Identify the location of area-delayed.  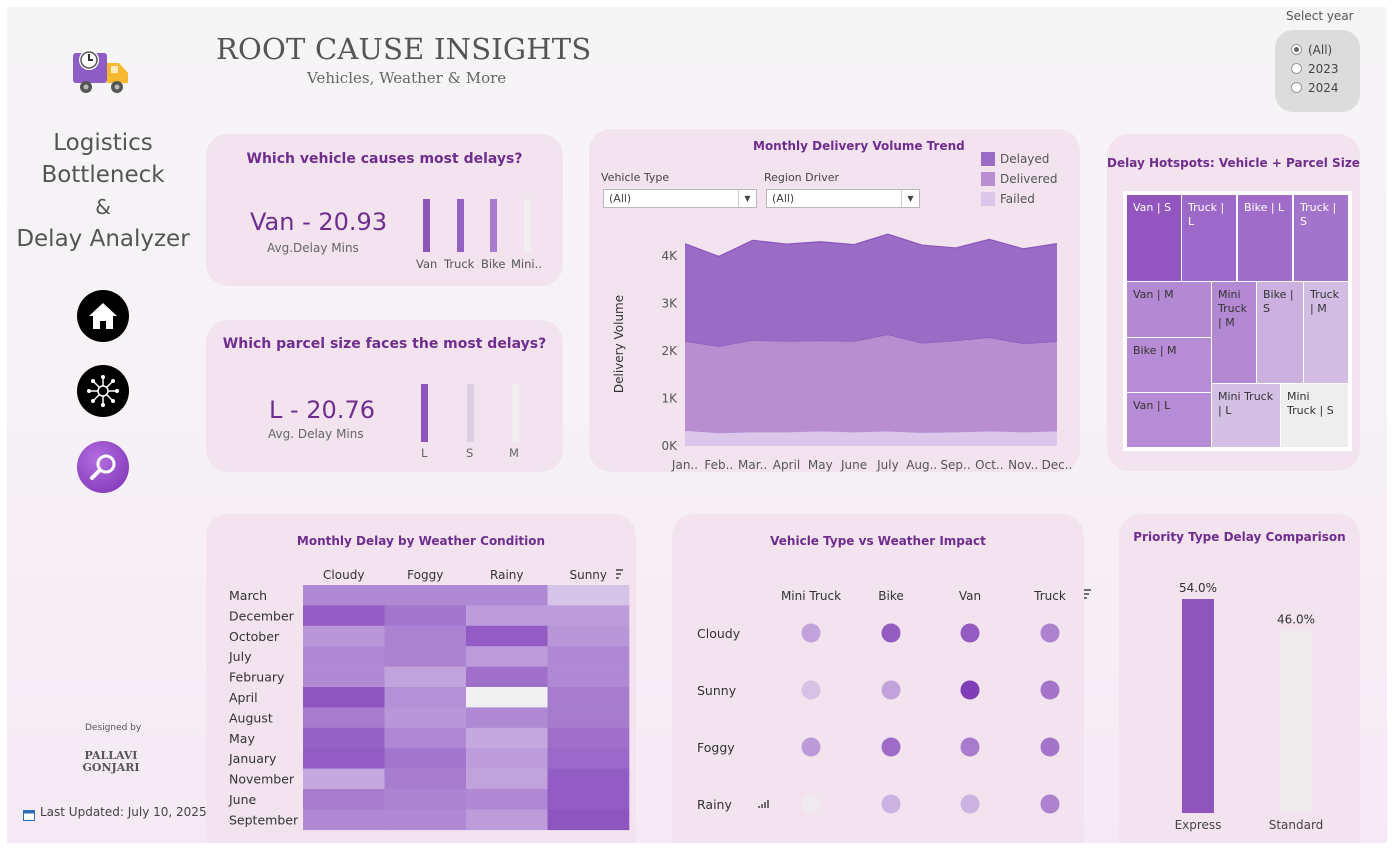
(871, 290).